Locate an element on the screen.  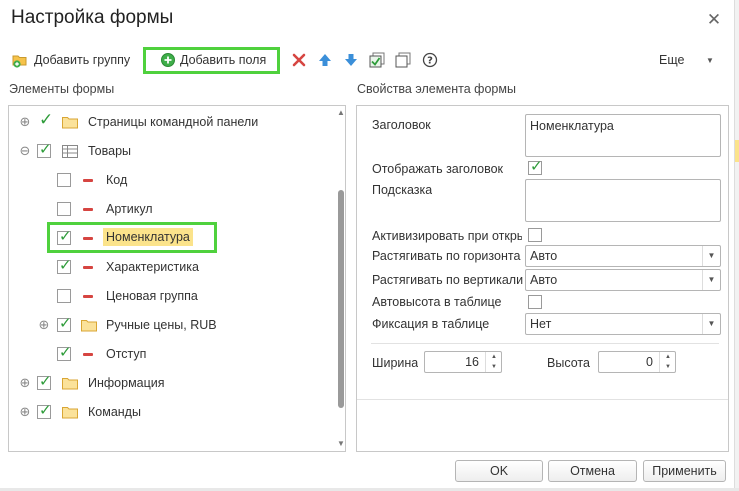
tree-item: ✓ Отступ is located at coordinates (171, 355).